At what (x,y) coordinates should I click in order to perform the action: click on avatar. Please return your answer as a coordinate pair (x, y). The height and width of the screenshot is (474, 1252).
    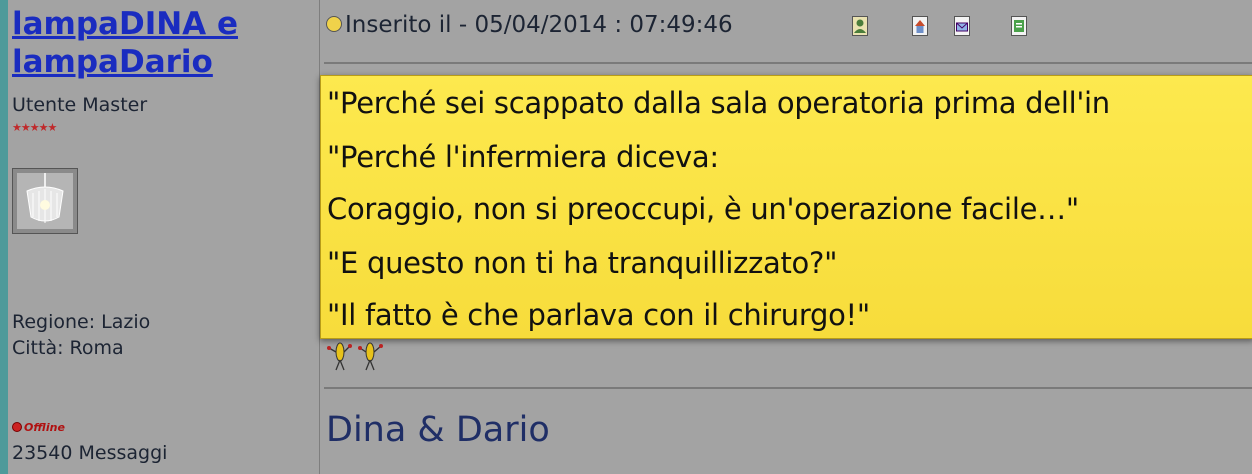
    Looking at the image, I should click on (45, 201).